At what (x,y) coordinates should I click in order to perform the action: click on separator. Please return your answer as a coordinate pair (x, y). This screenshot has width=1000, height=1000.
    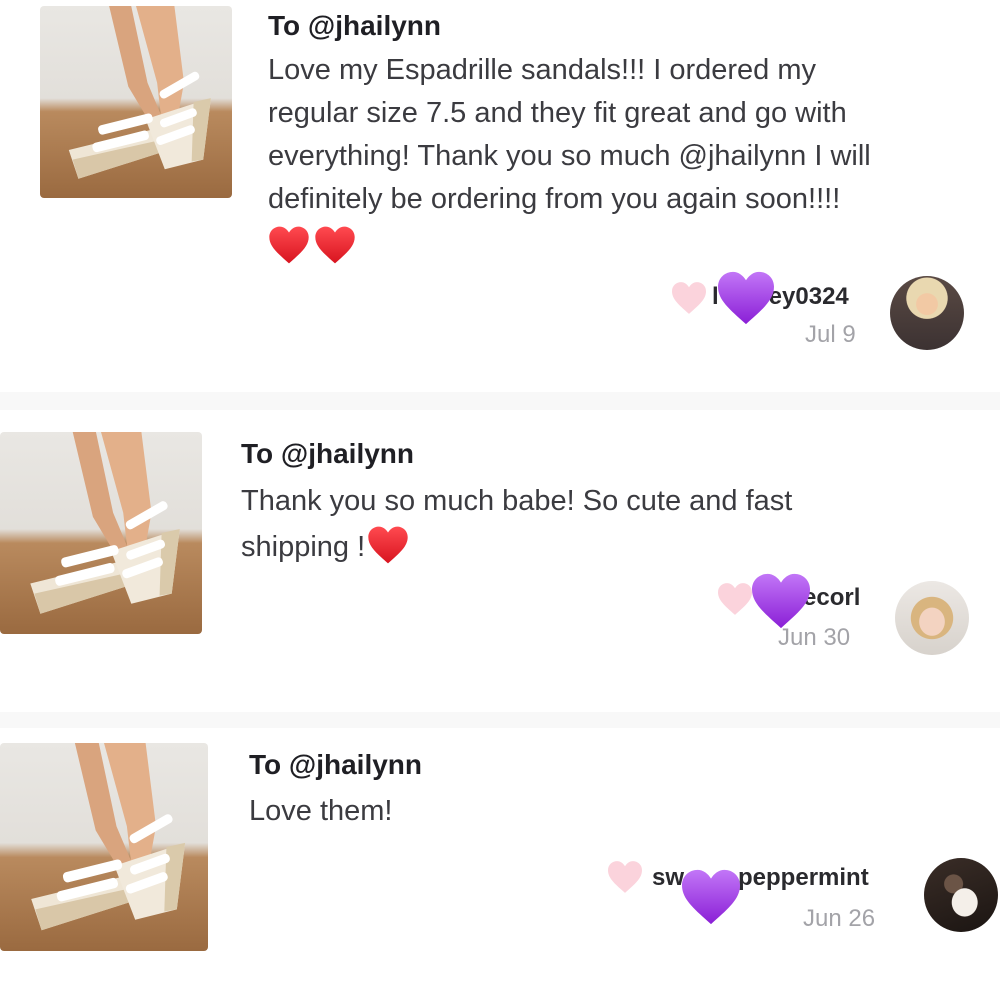
    Looking at the image, I should click on (500, 401).